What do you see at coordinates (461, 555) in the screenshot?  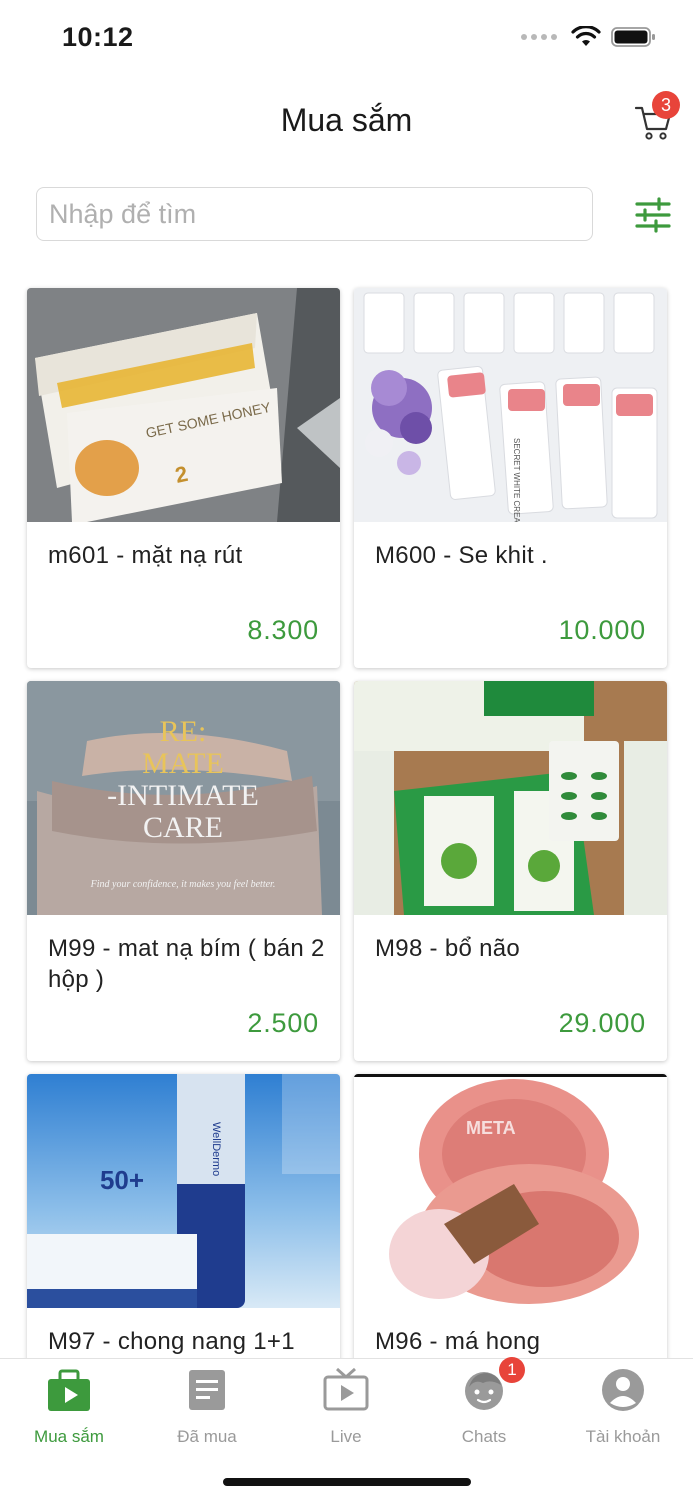 I see `product-title: M600 - Se khit .` at bounding box center [461, 555].